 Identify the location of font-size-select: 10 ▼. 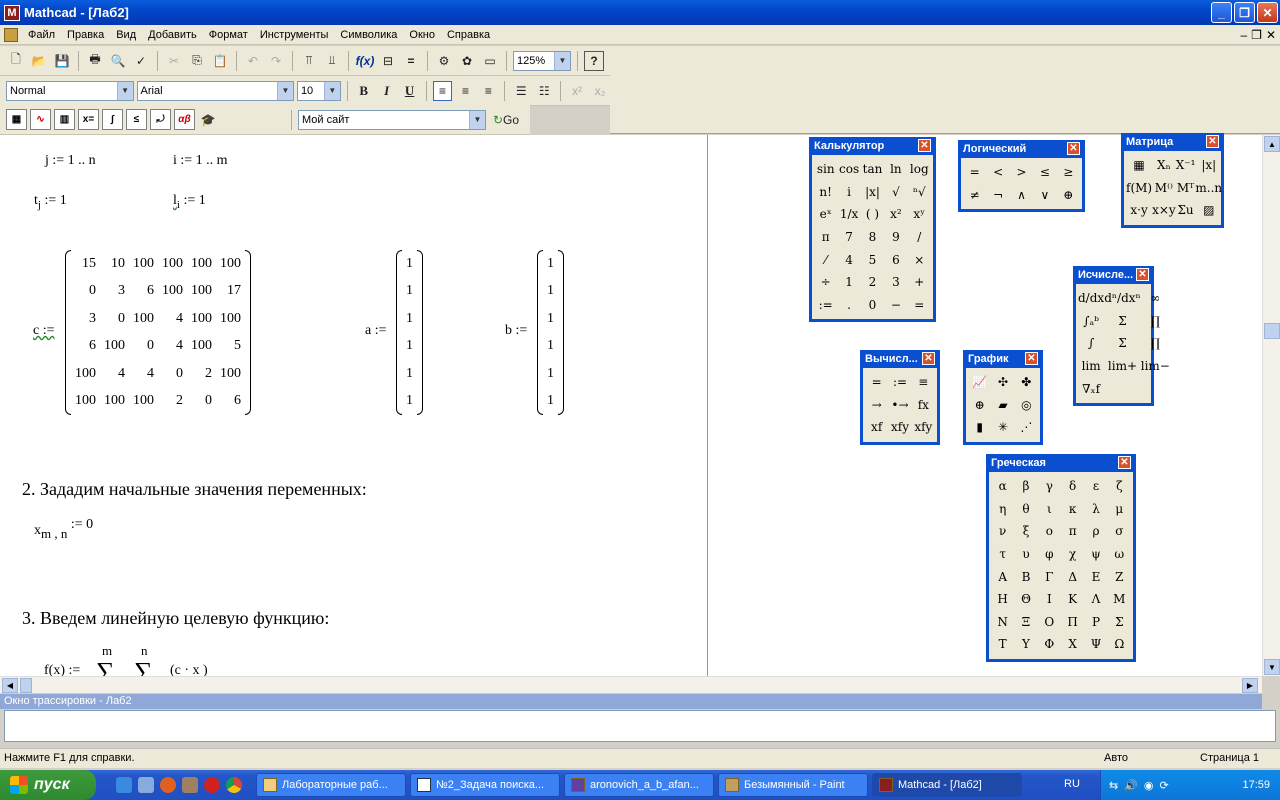
(318, 90).